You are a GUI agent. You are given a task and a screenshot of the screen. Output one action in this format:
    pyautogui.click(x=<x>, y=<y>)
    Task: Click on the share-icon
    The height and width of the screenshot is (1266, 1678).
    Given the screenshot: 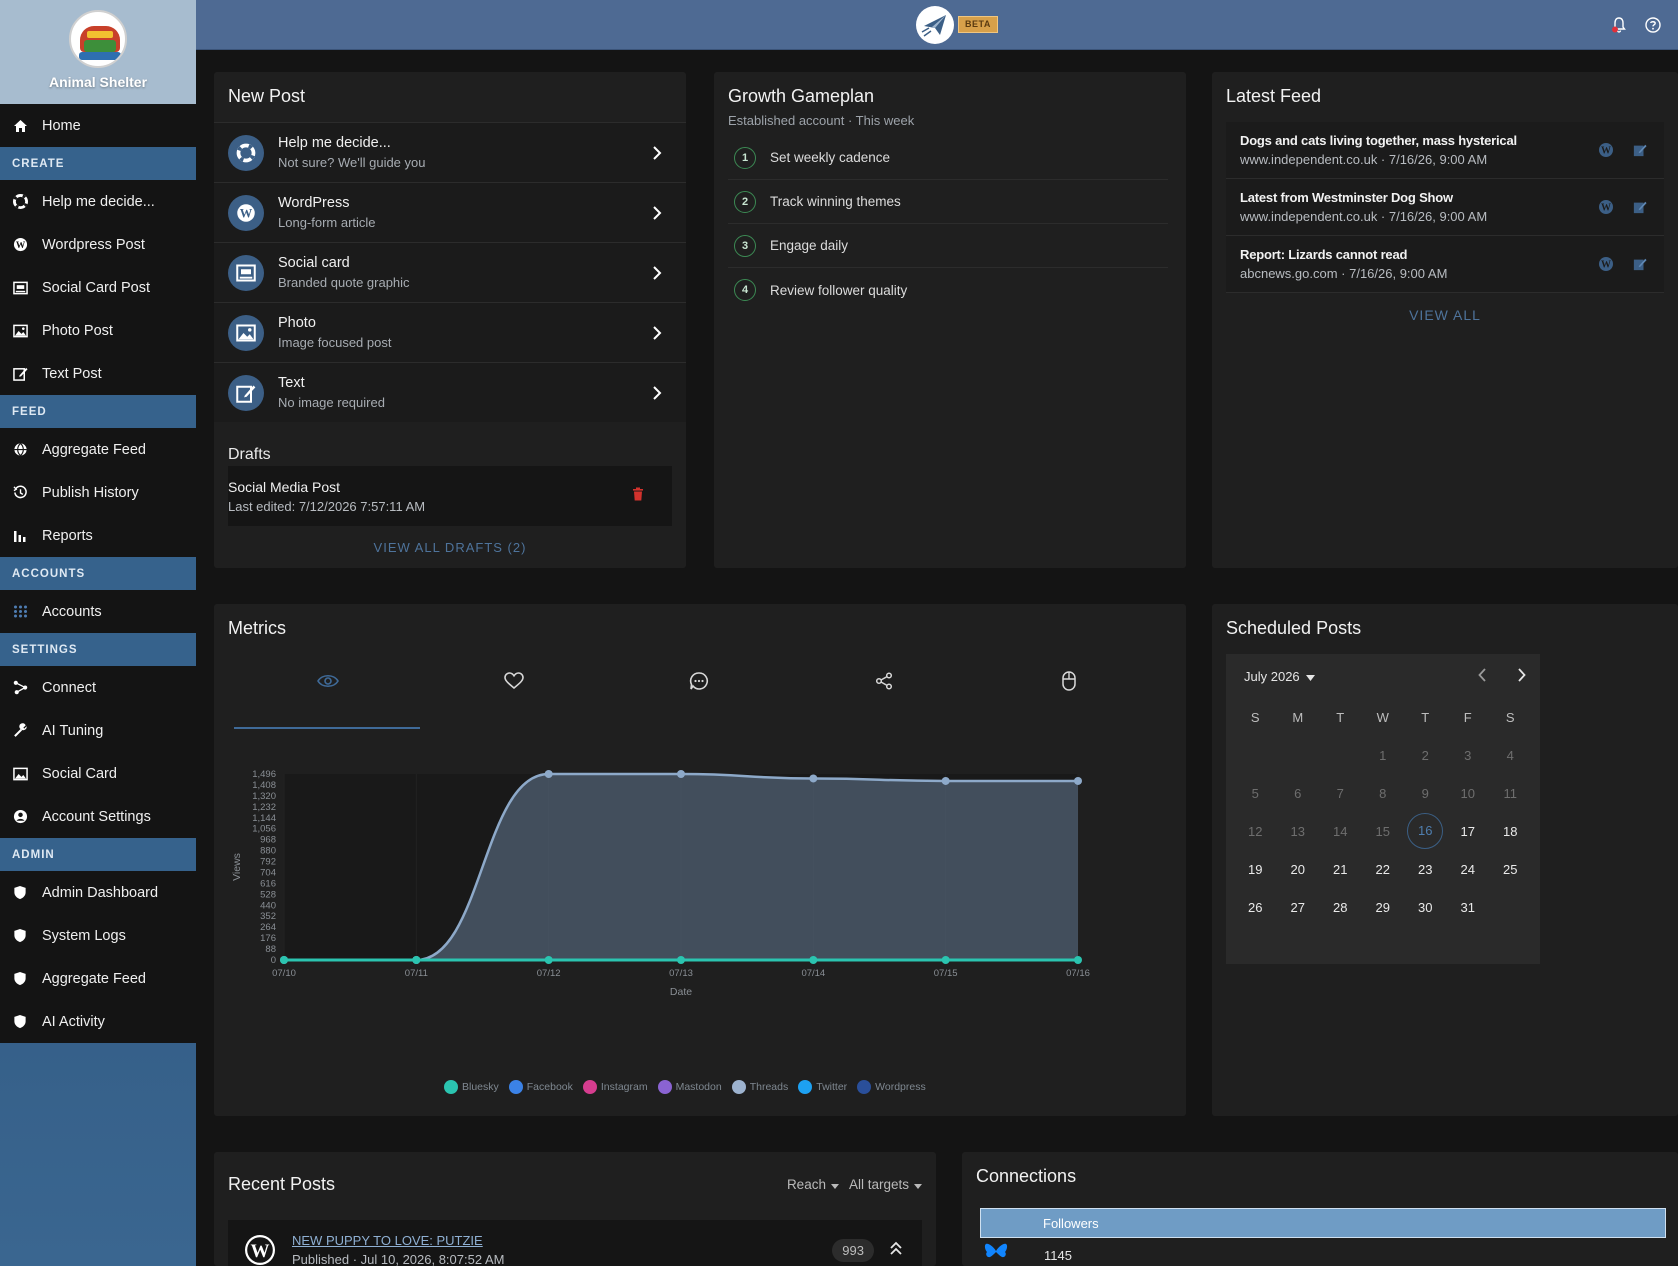 What is the action you would take?
    pyautogui.click(x=884, y=681)
    